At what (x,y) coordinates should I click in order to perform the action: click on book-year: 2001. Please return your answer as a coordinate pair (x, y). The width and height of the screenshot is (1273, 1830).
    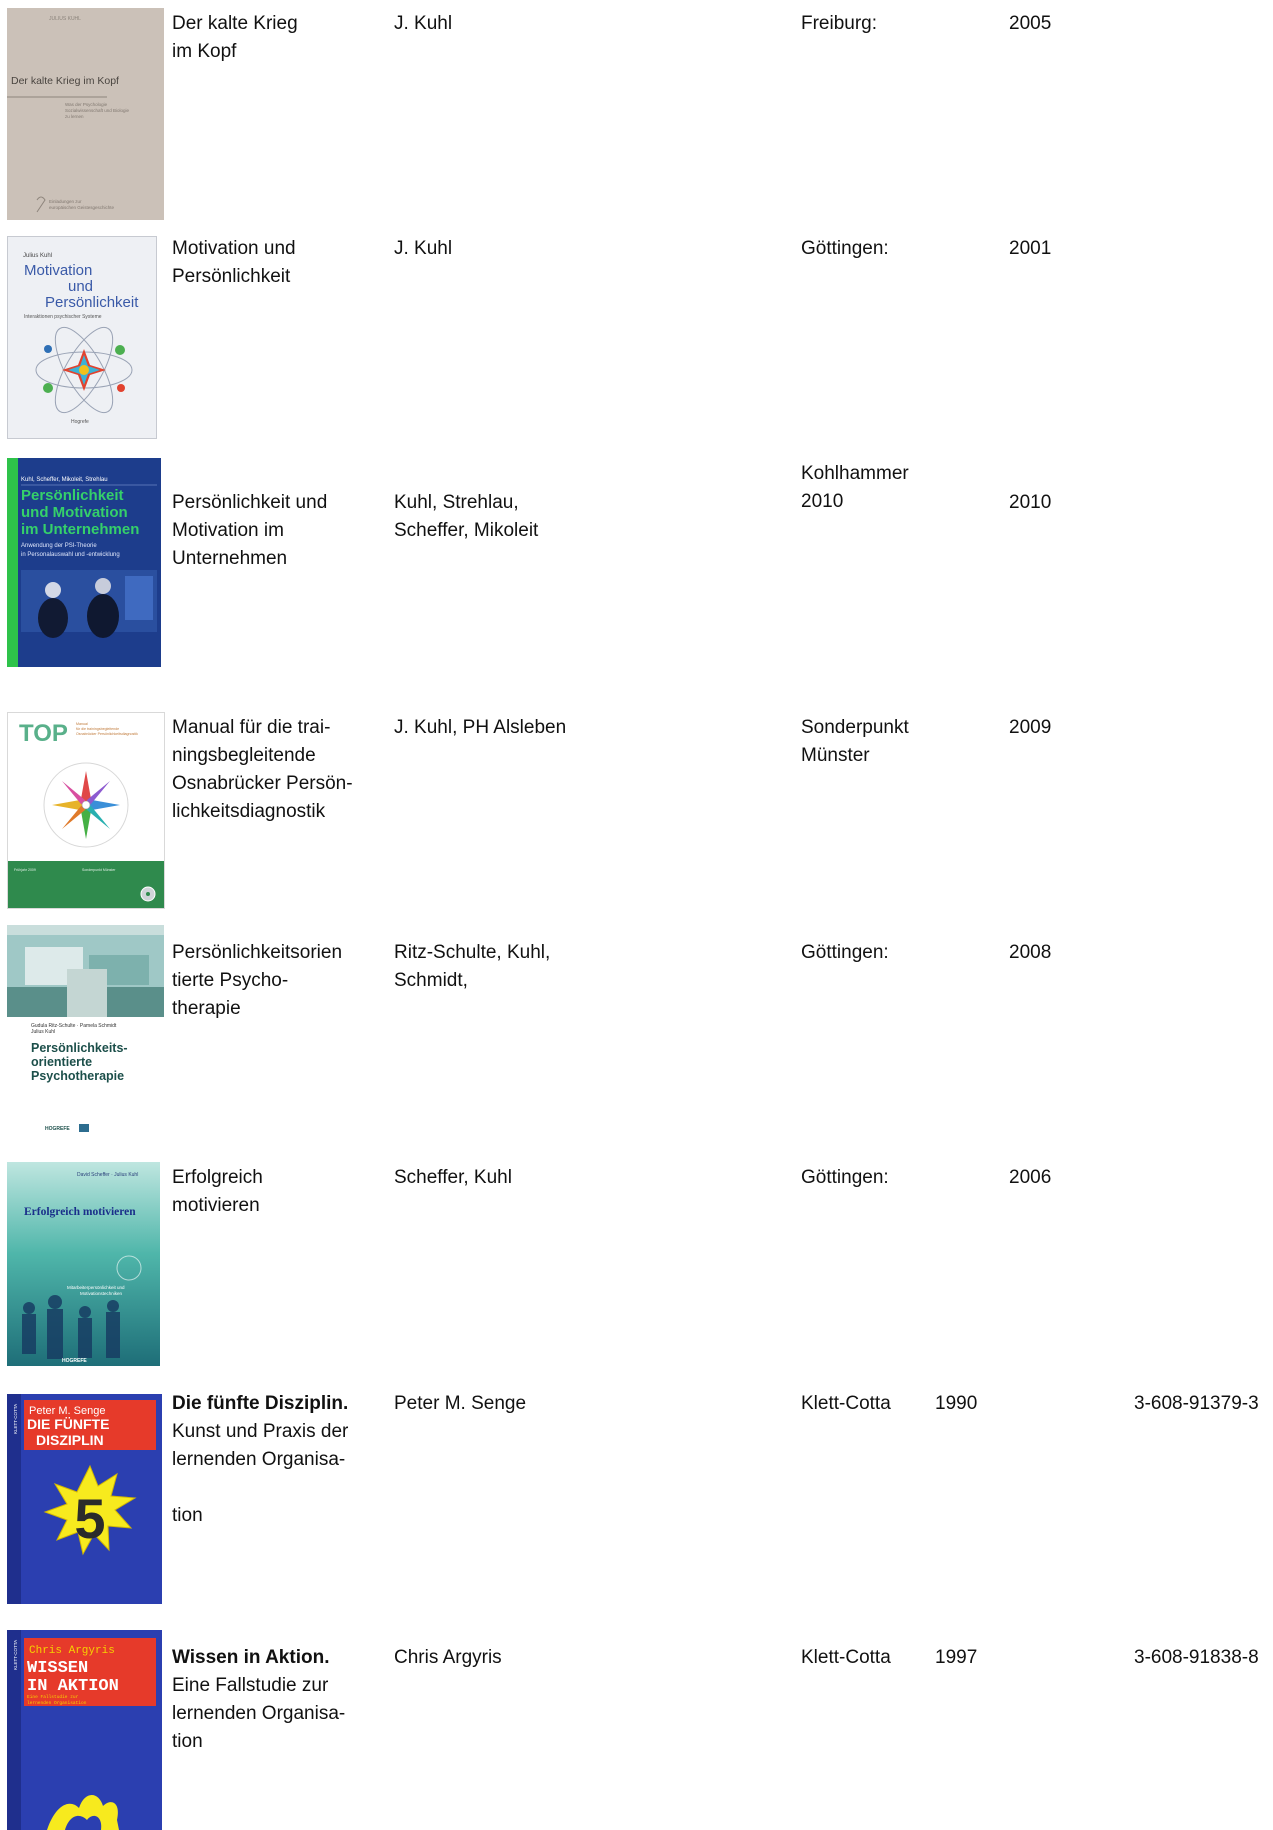
    Looking at the image, I should click on (1030, 248).